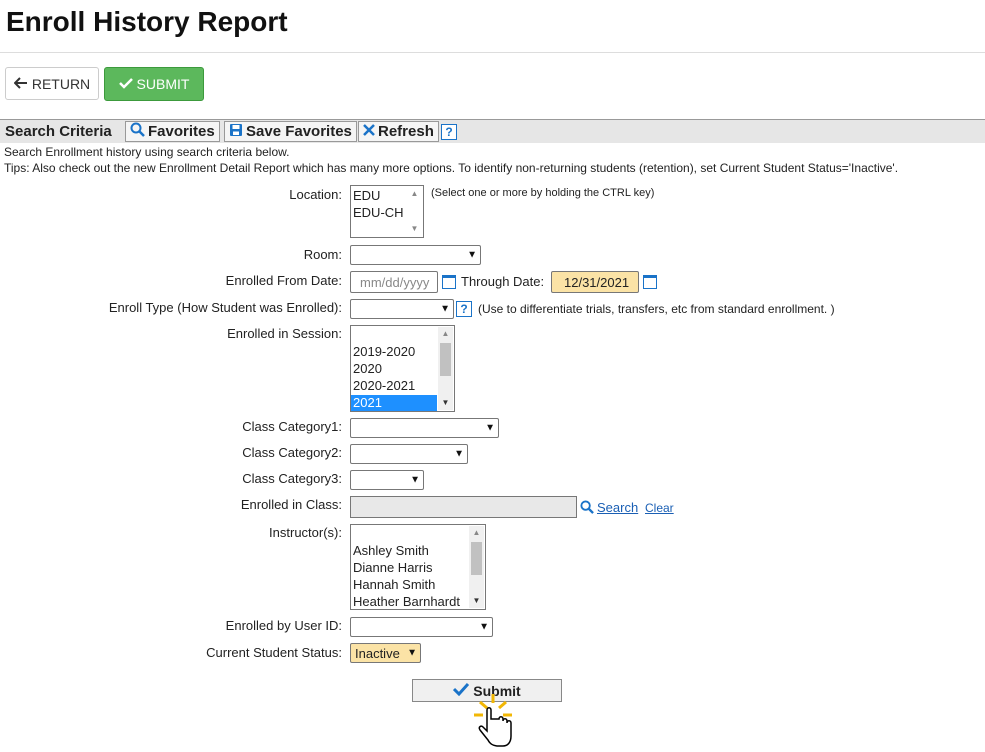 This screenshot has height=752, width=985. I want to click on user-id-label: Enrolled by User ID:, so click(283, 625).